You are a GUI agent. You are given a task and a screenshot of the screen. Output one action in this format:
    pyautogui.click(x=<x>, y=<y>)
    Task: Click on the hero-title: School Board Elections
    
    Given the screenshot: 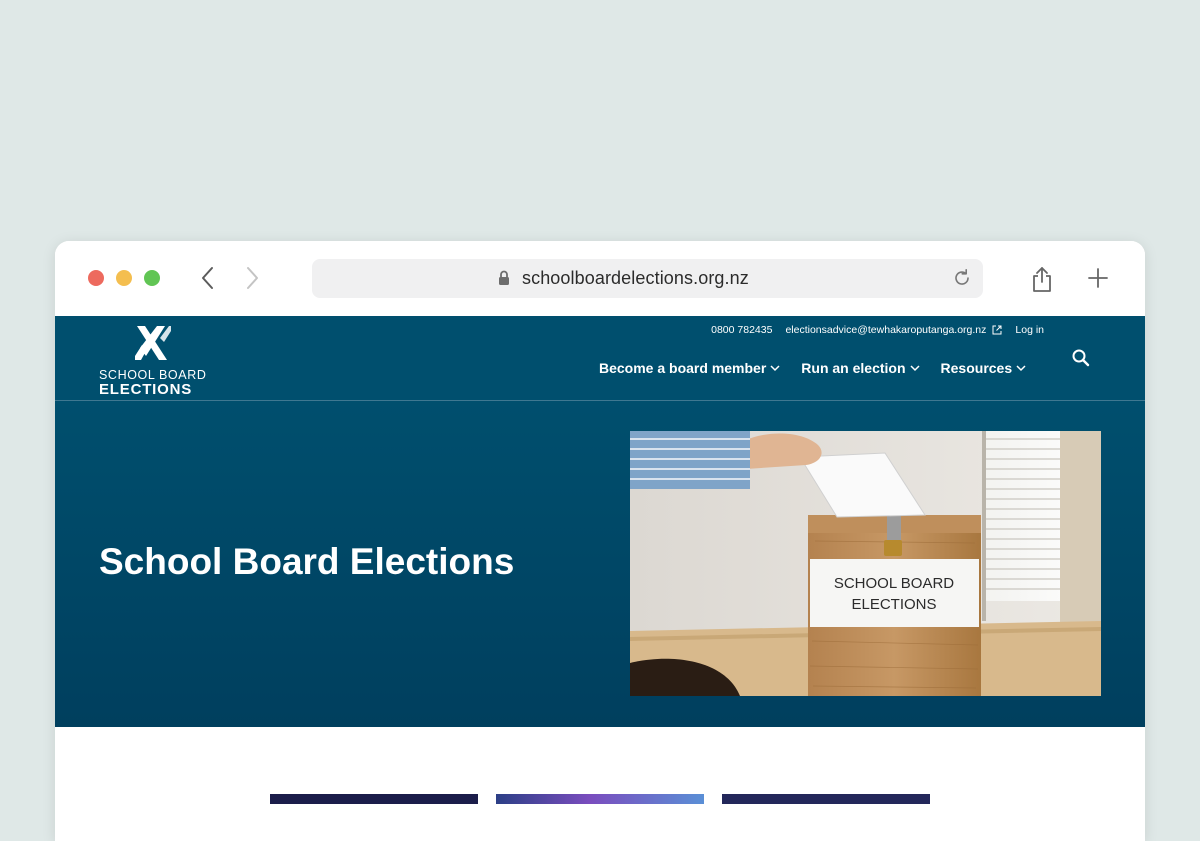 What is the action you would take?
    pyautogui.click(x=307, y=561)
    